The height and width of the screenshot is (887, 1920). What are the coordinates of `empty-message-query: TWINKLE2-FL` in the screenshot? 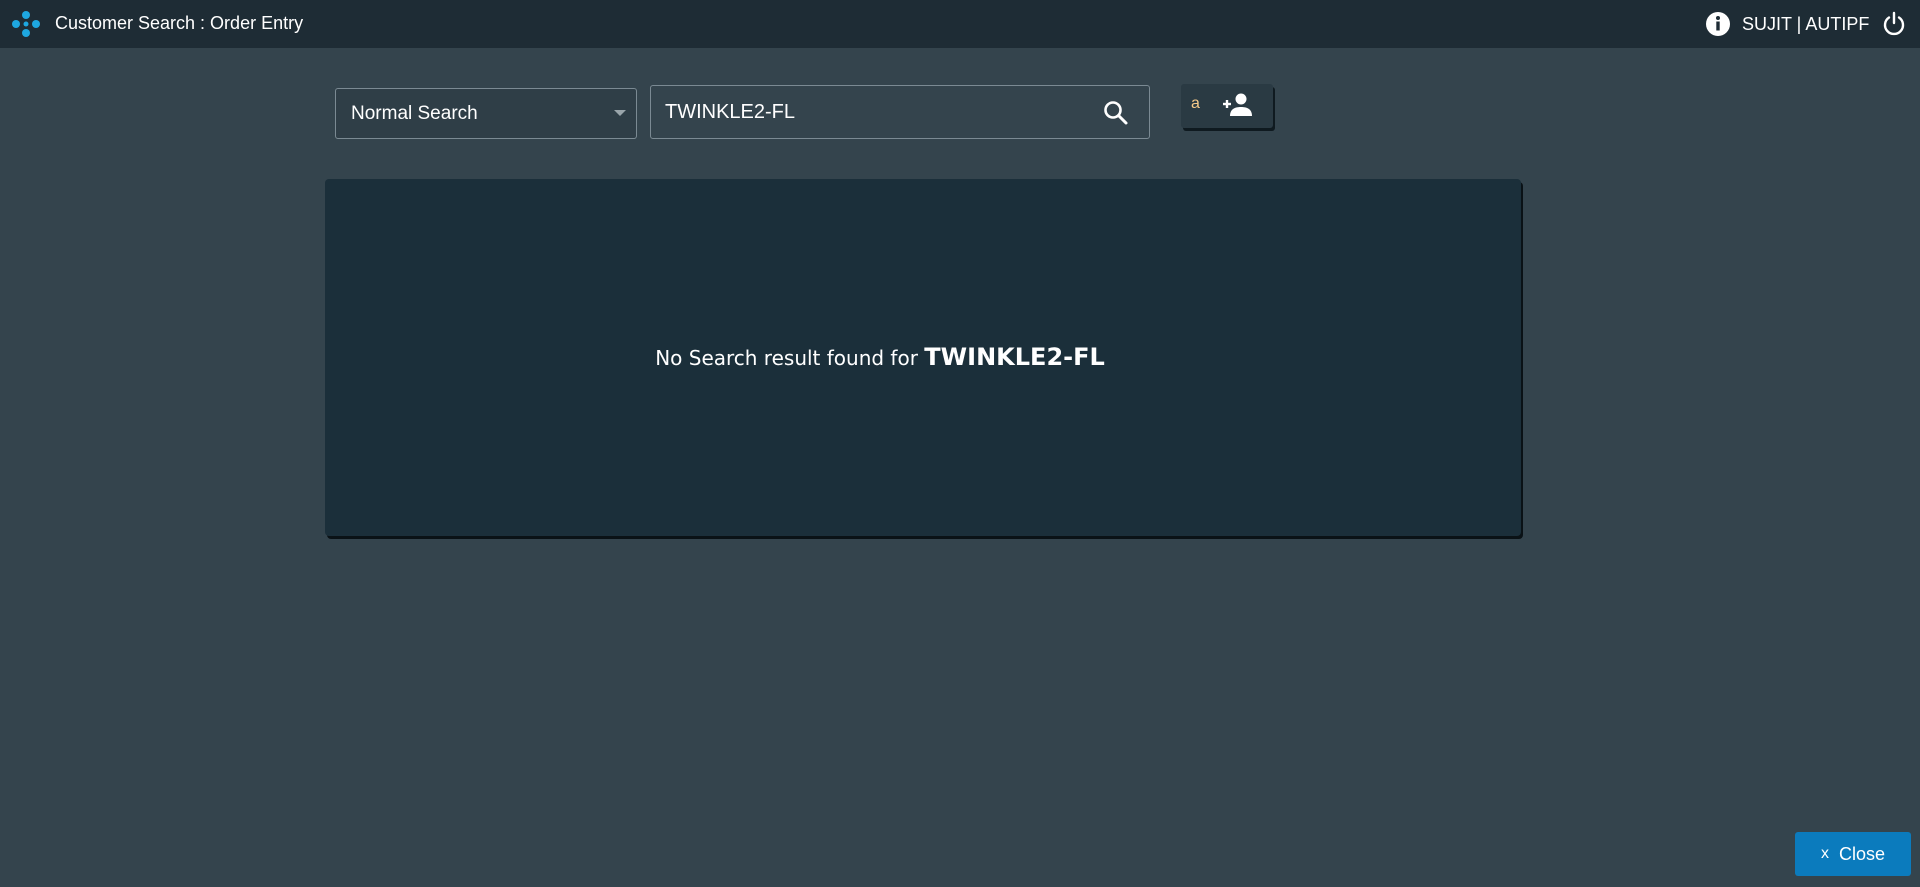 It's located at (1014, 357).